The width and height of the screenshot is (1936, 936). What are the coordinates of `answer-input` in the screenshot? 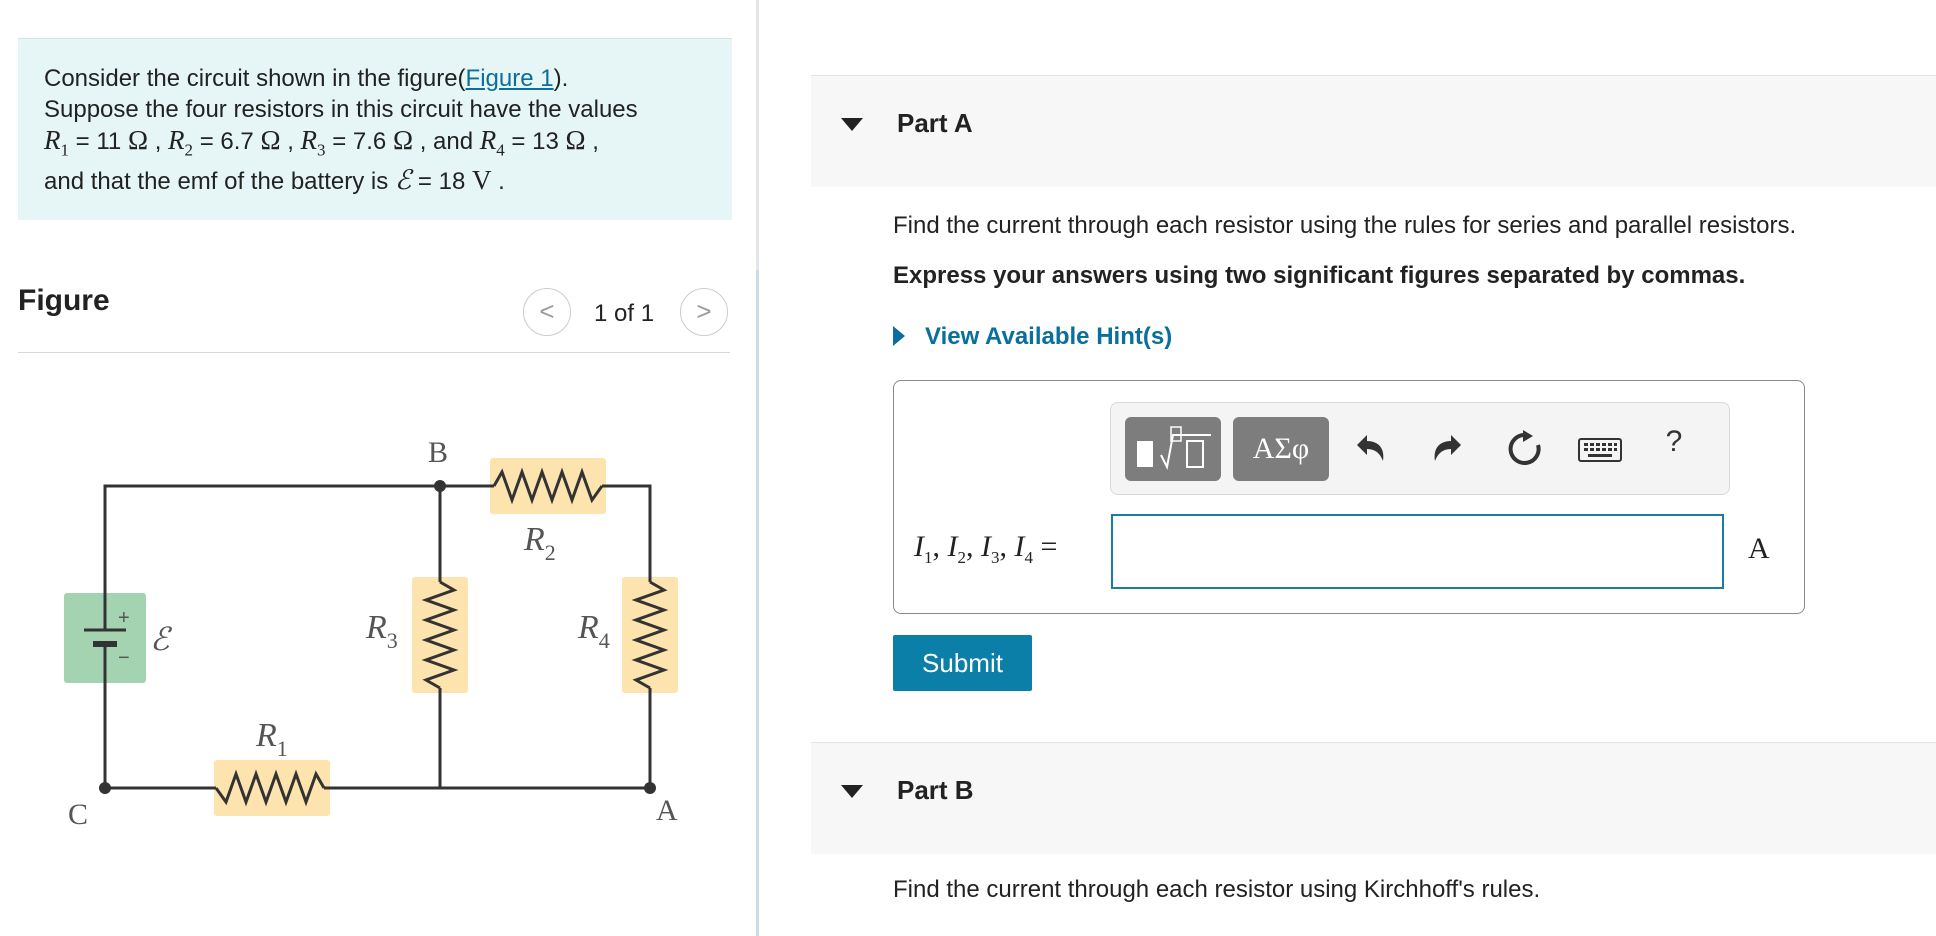 It's located at (1417, 551).